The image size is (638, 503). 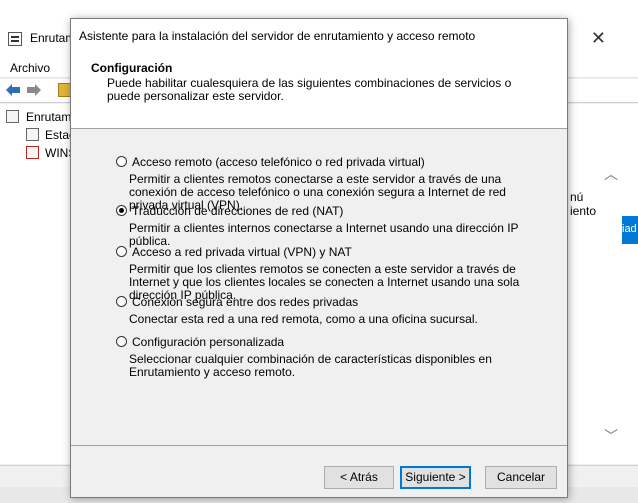 What do you see at coordinates (40, 284) in the screenshot?
I see `console-tree: Enrutam Estad WINS` at bounding box center [40, 284].